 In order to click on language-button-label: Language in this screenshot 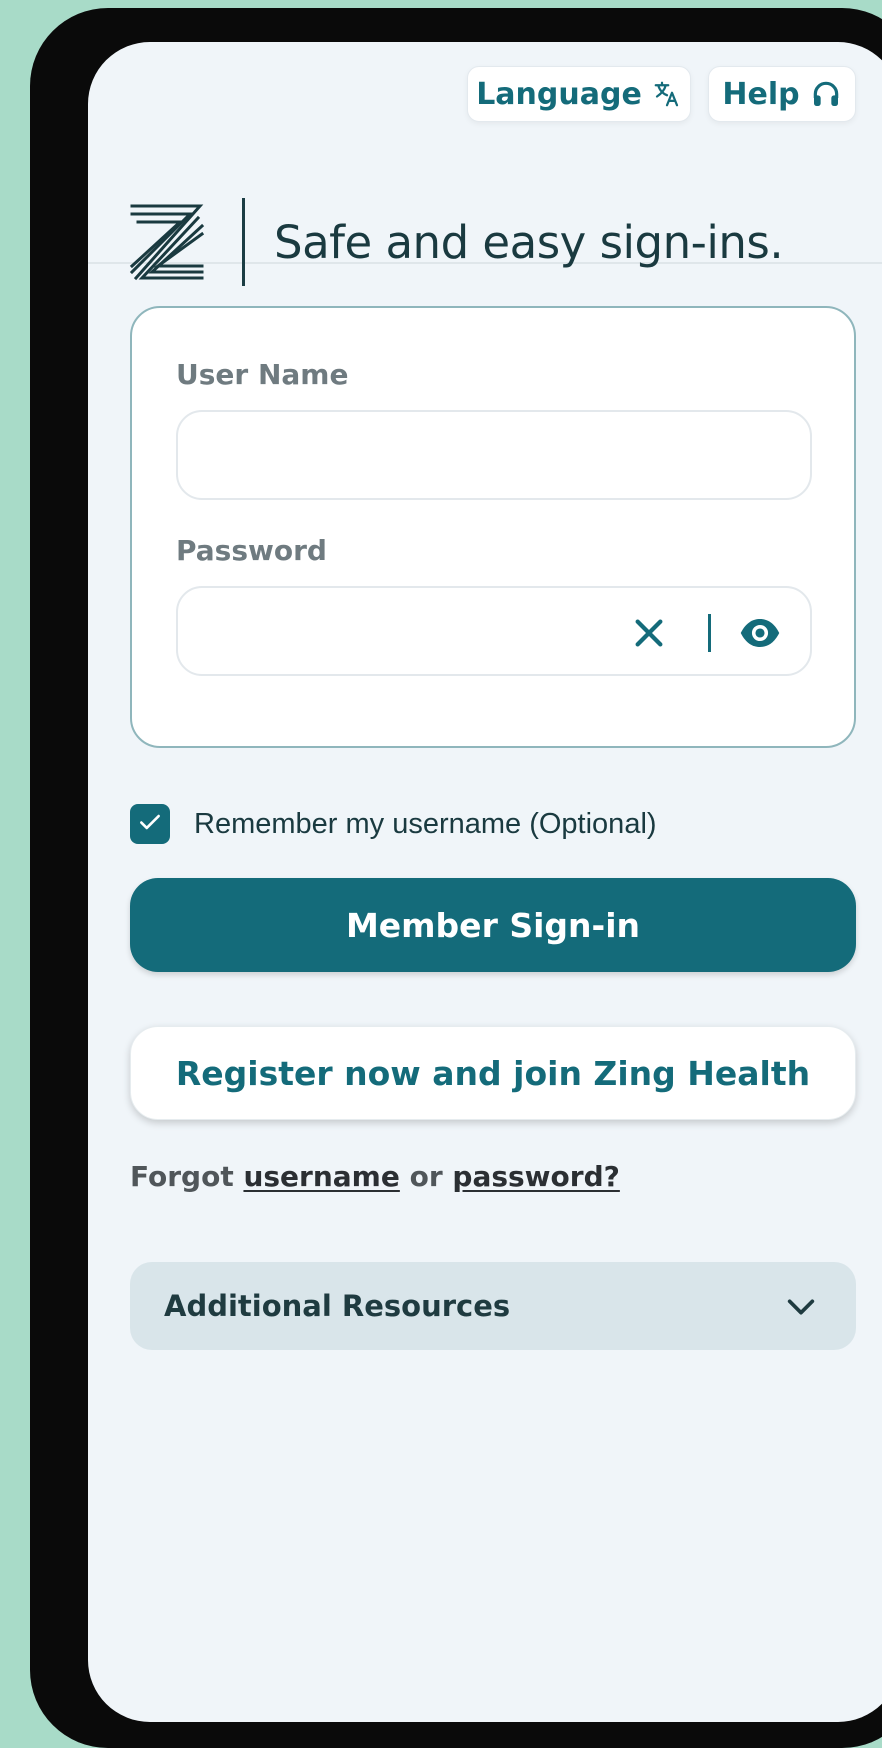, I will do `click(559, 94)`.